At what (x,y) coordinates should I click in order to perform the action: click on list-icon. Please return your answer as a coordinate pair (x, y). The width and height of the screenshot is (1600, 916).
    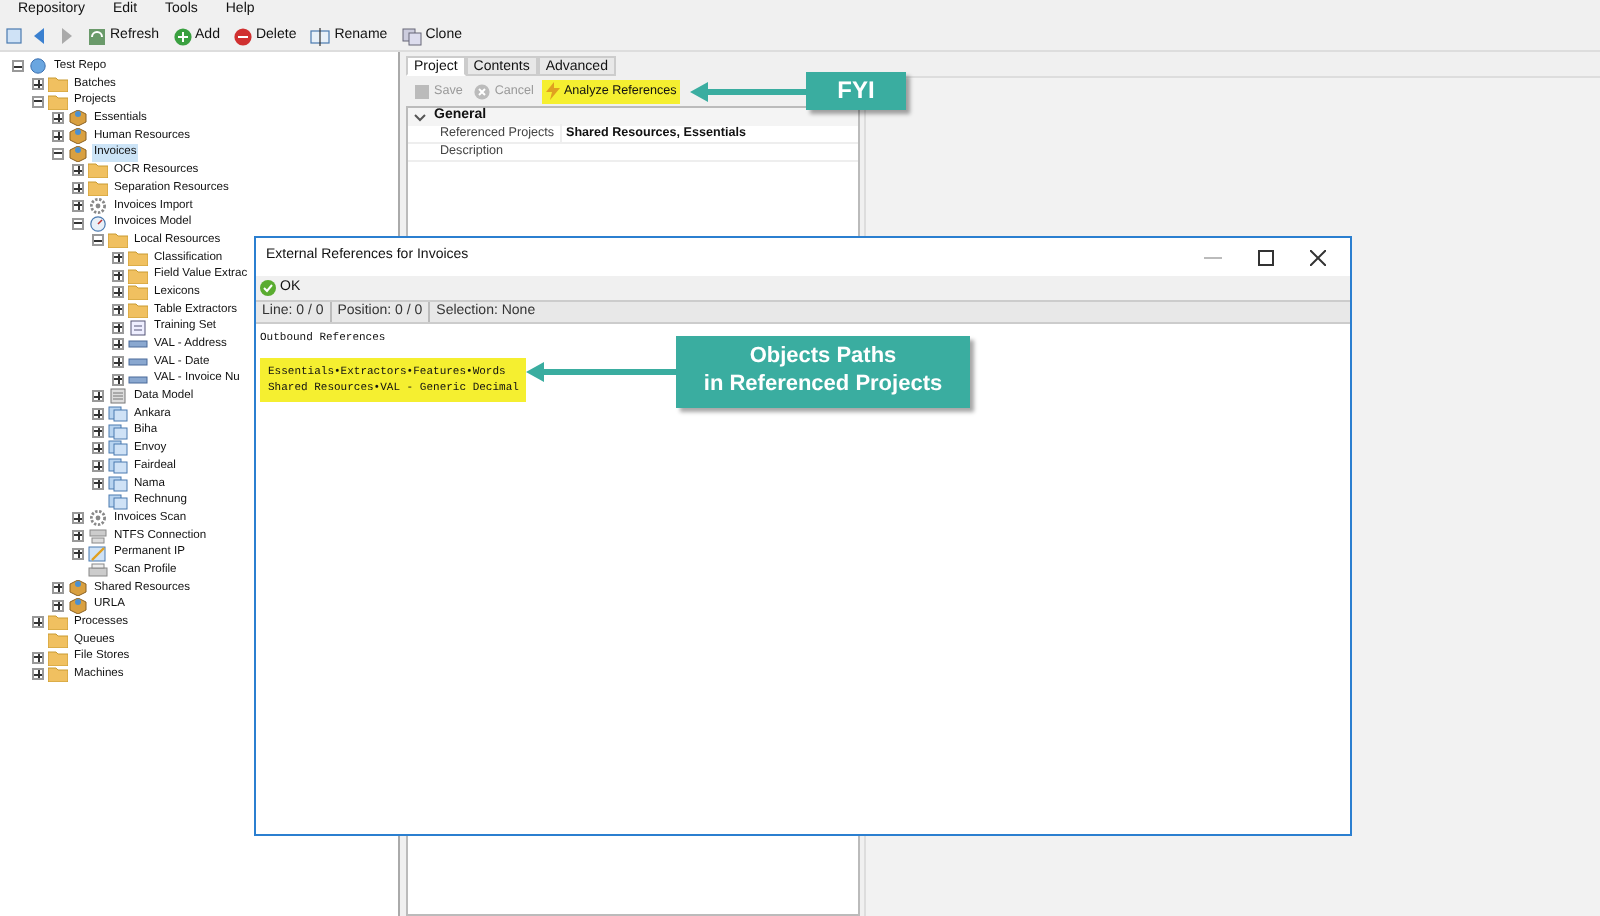
    Looking at the image, I should click on (118, 396).